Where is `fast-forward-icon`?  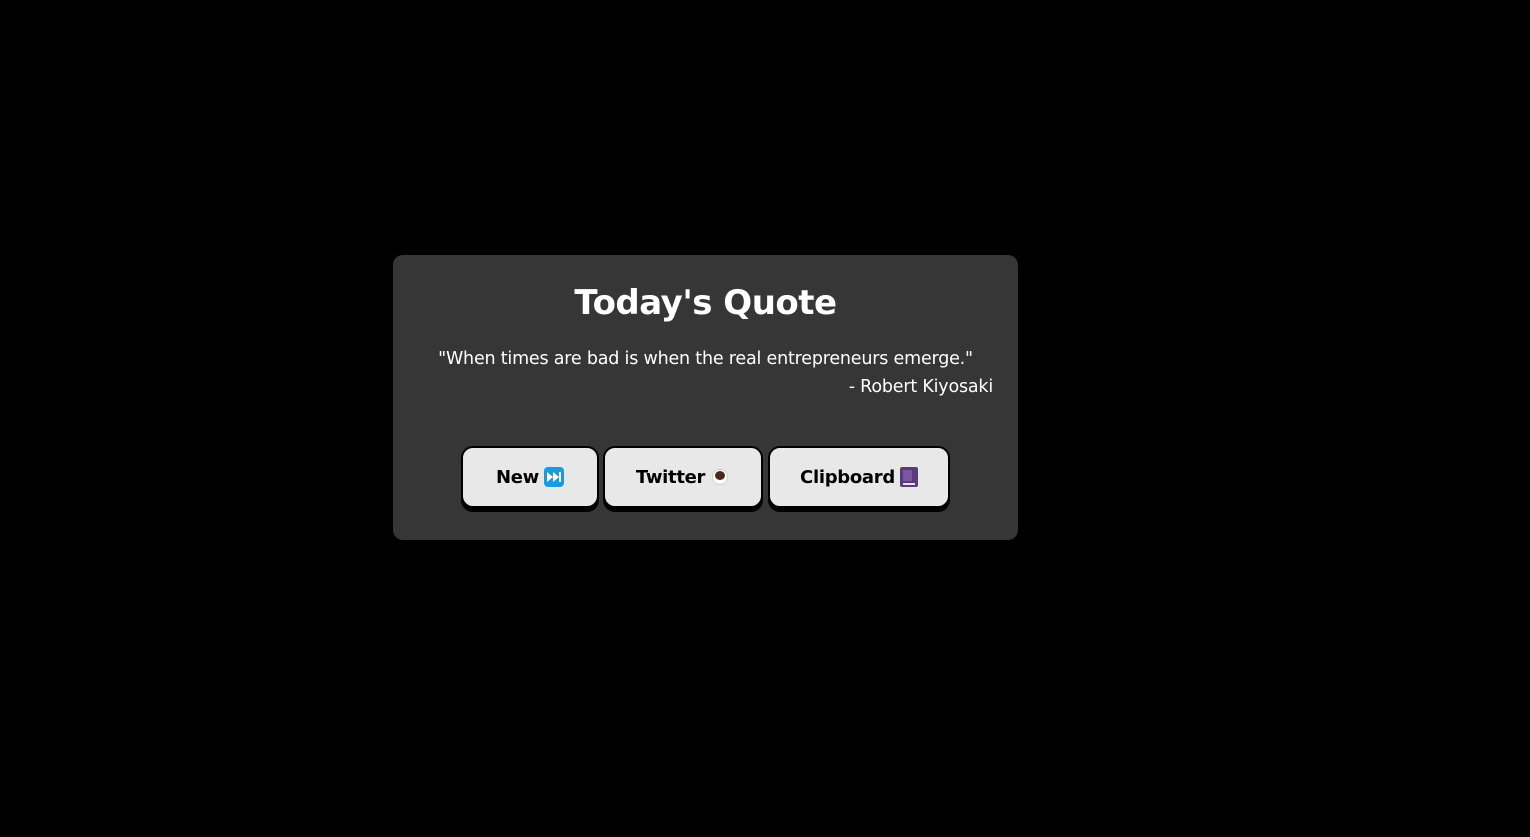
fast-forward-icon is located at coordinates (554, 477).